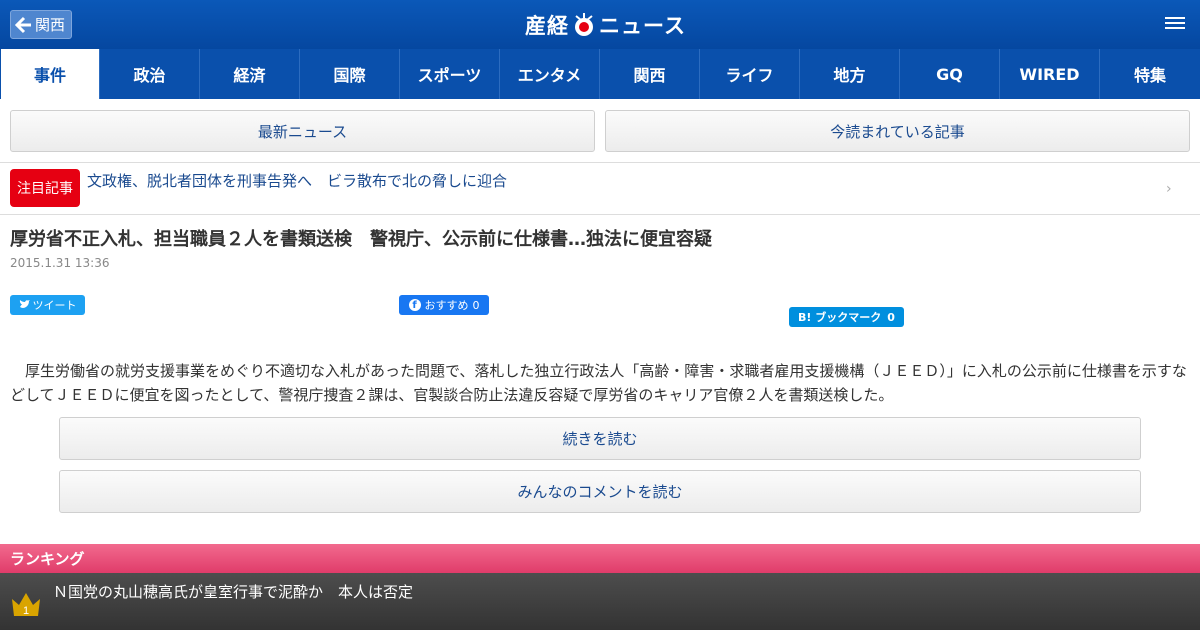 This screenshot has width=1200, height=630. Describe the element at coordinates (350, 74) in the screenshot. I see `nav-tab-kokusai: 国際` at that location.